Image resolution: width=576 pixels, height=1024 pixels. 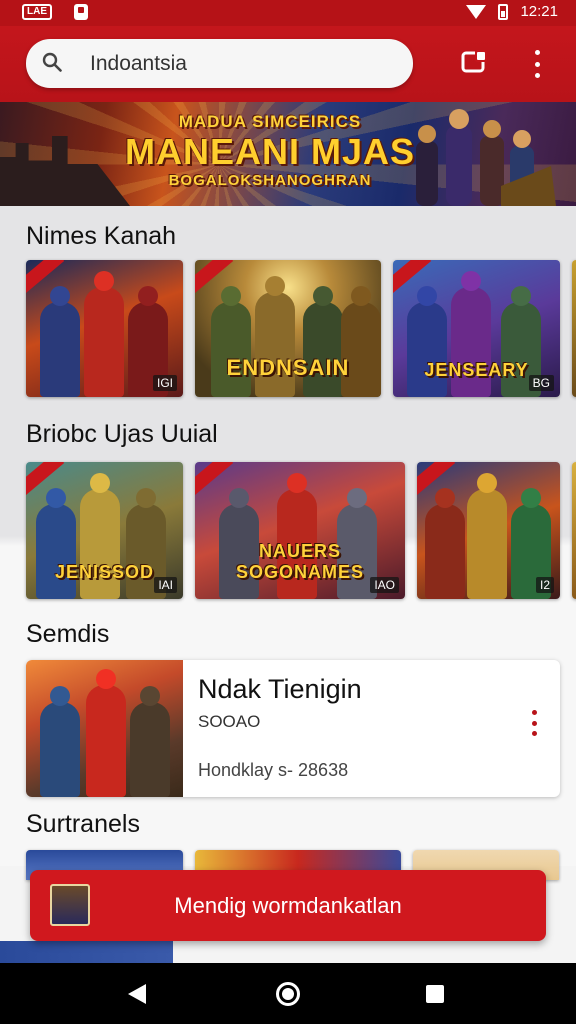 I want to click on list-item-more-icon, so click(x=534, y=723).